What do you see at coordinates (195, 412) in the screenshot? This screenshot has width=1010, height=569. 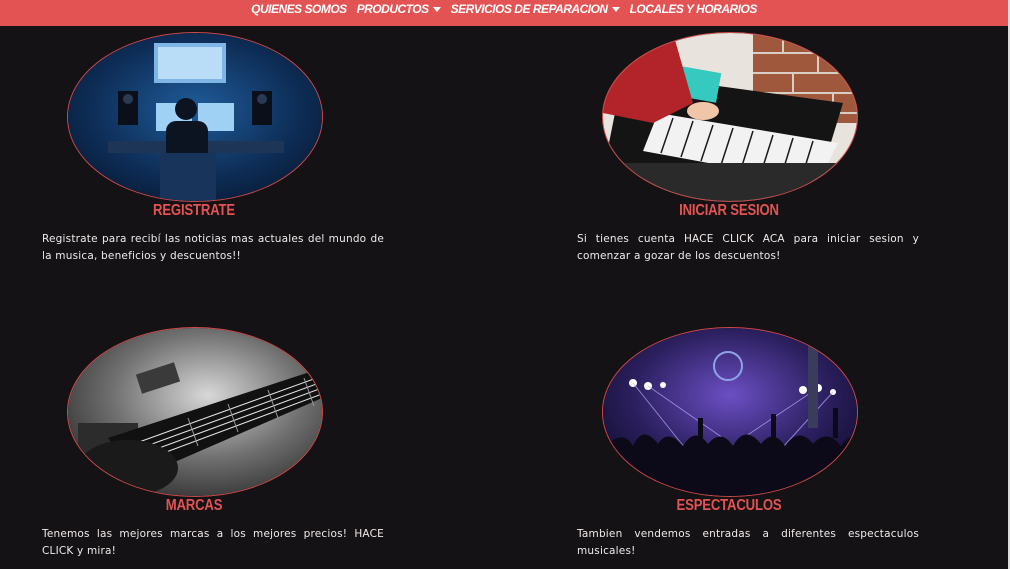 I see `guitar-photo` at bounding box center [195, 412].